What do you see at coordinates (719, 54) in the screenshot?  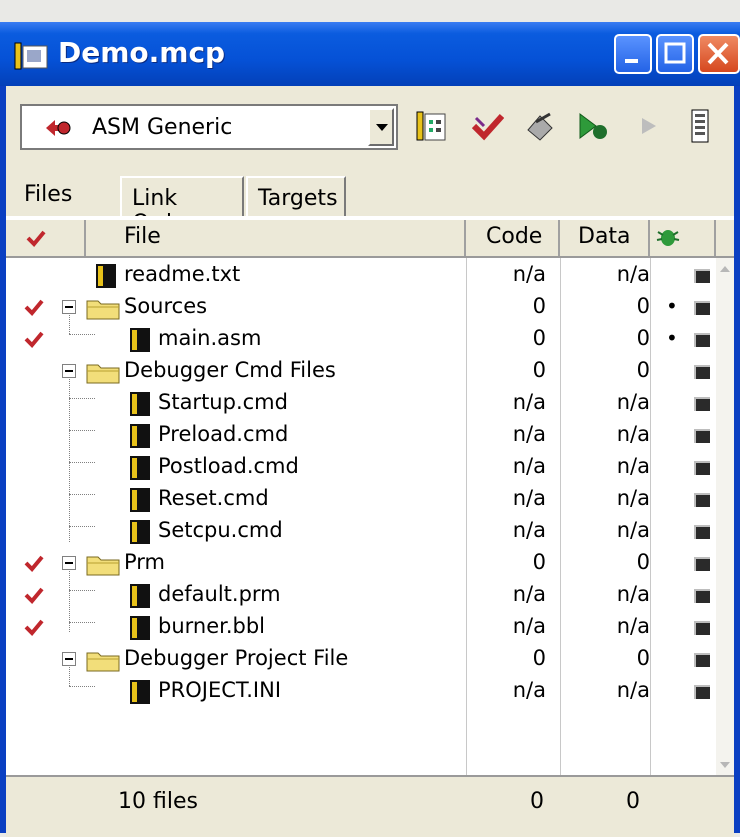 I see `close-button` at bounding box center [719, 54].